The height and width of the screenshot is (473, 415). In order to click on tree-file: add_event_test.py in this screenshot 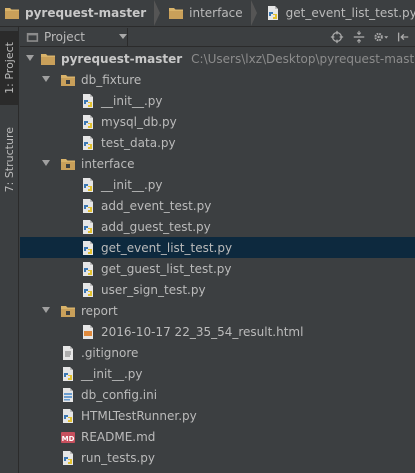, I will do `click(217, 205)`.